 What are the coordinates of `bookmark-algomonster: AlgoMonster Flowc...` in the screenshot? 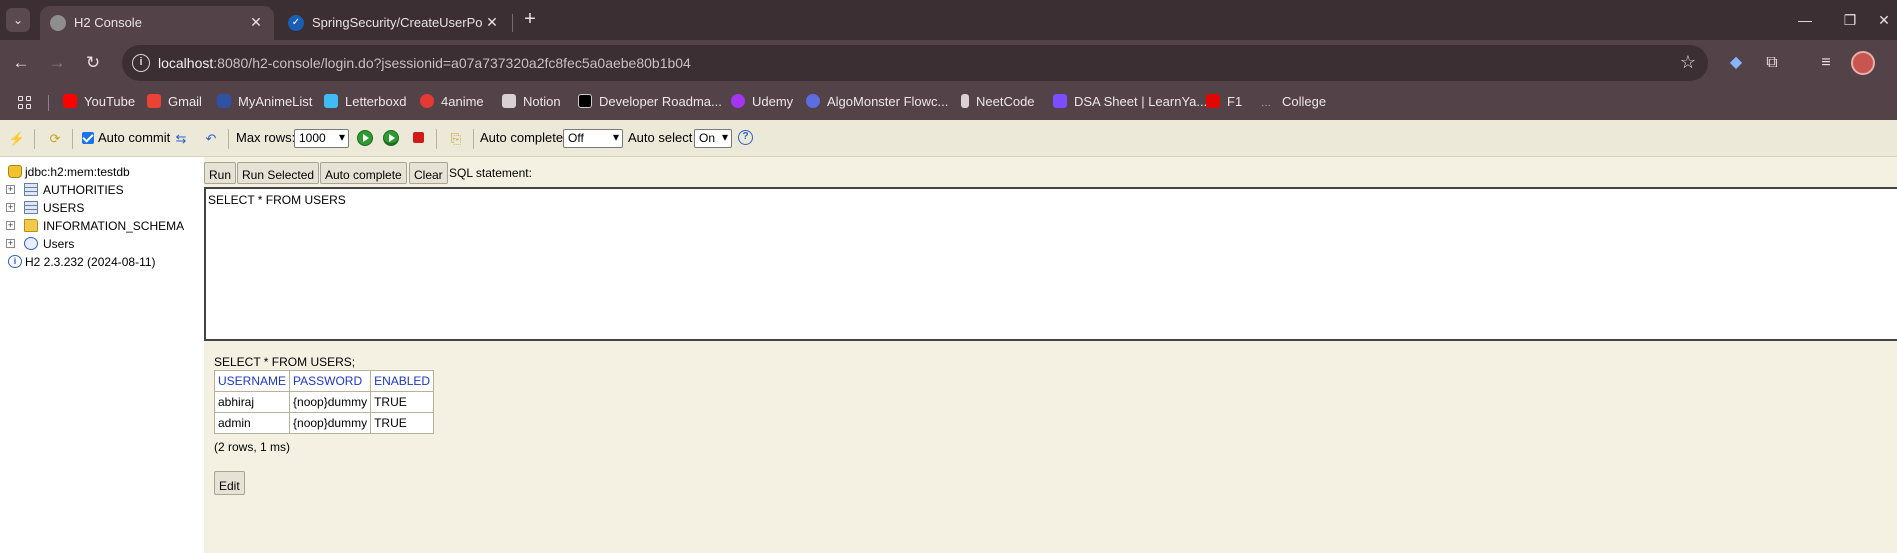 It's located at (877, 103).